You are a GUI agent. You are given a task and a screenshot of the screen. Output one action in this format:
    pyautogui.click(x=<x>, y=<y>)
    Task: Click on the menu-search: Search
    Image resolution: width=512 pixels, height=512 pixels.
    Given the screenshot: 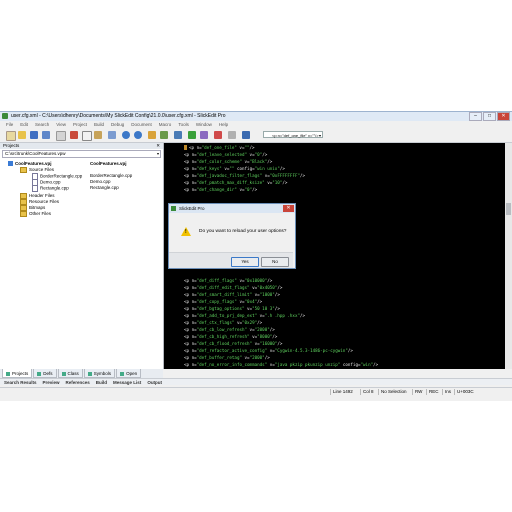 What is the action you would take?
    pyautogui.click(x=42, y=124)
    